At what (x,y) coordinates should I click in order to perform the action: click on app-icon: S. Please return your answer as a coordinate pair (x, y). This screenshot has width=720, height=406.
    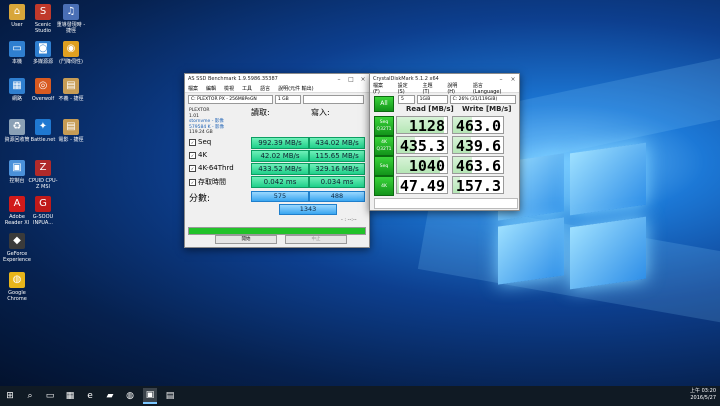
    Looking at the image, I should click on (43, 12).